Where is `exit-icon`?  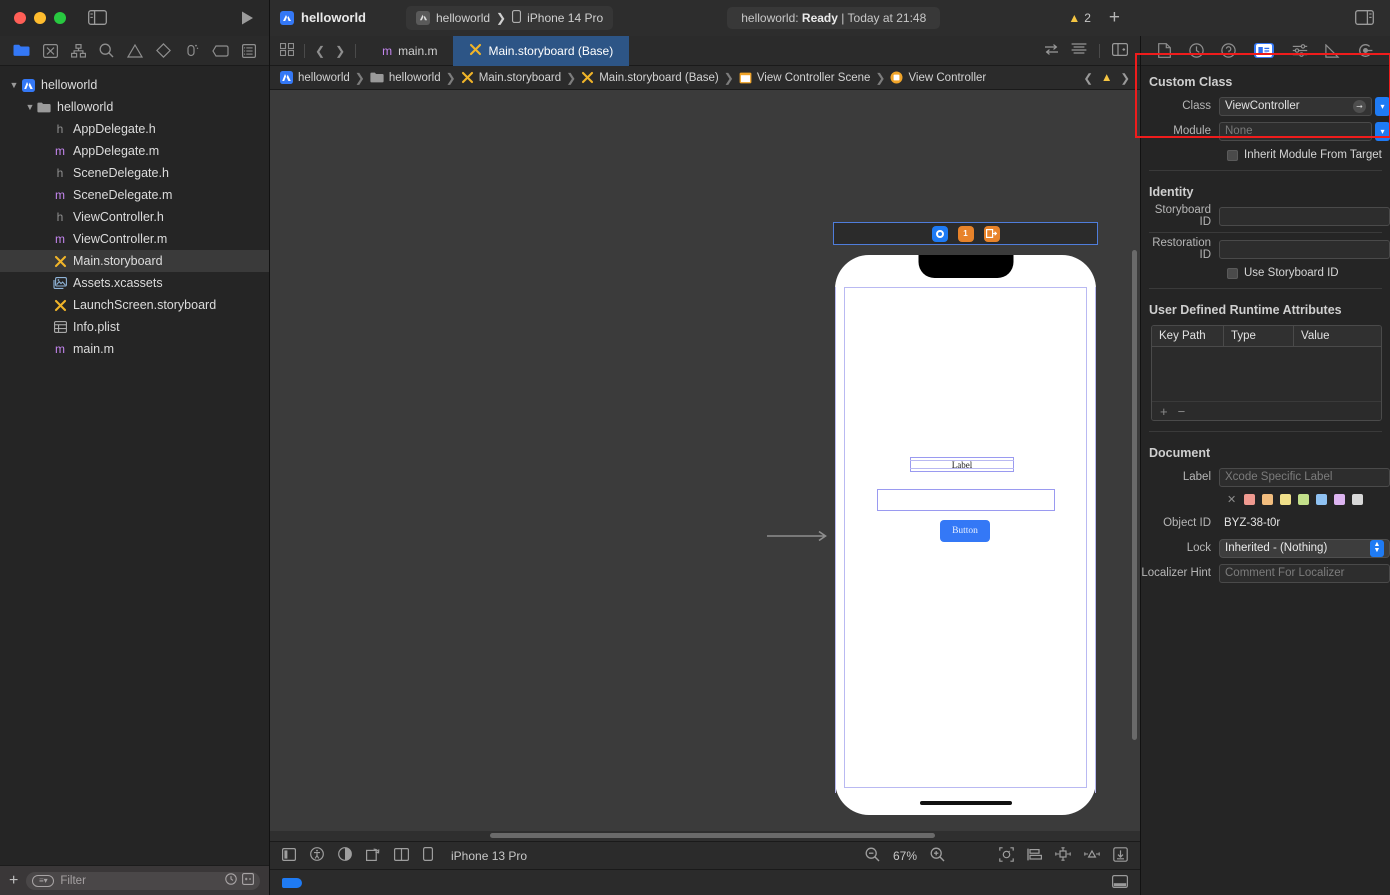
exit-icon is located at coordinates (991, 233).